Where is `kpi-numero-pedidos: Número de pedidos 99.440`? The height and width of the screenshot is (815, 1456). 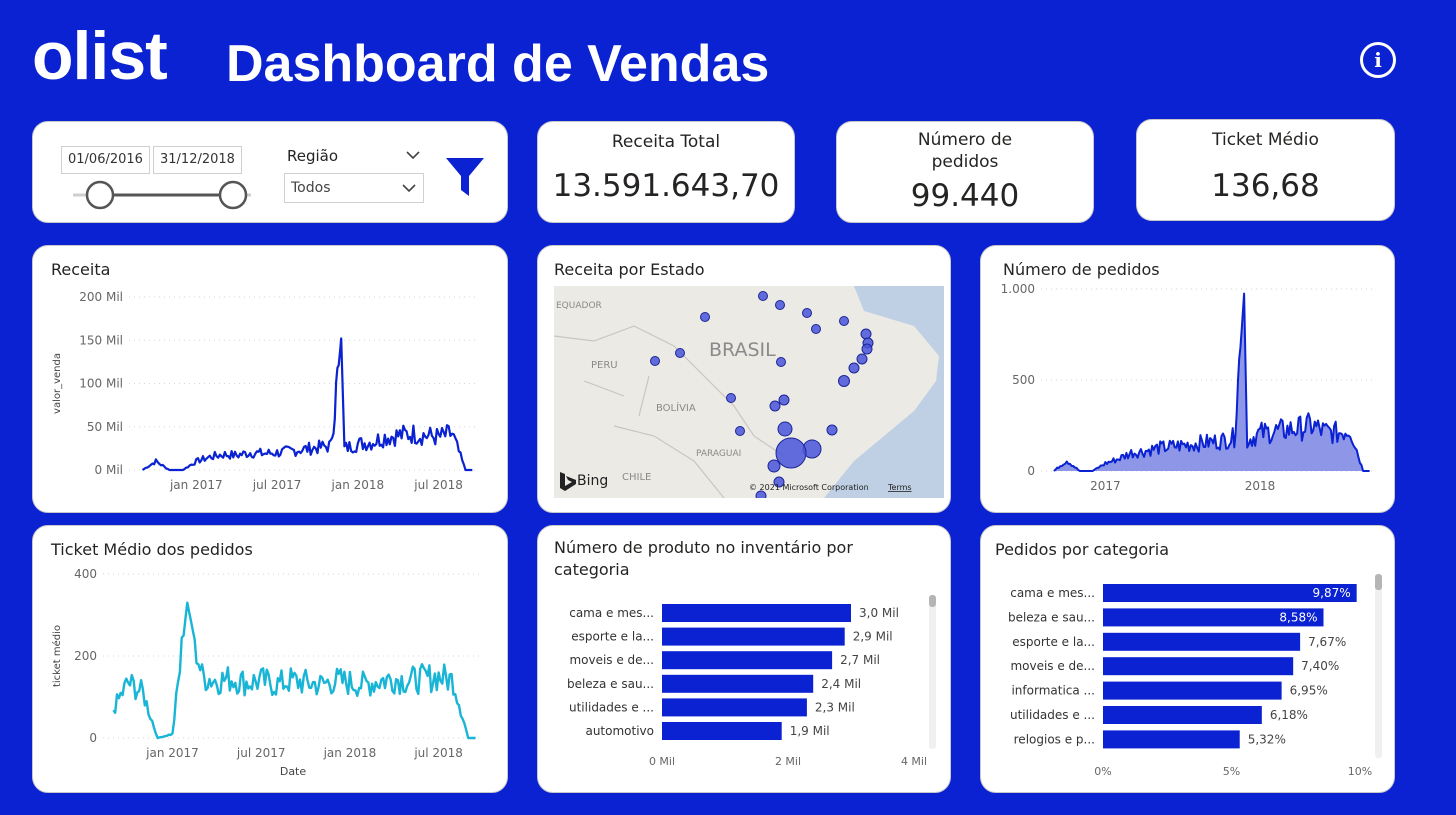
kpi-numero-pedidos: Número de pedidos 99.440 is located at coordinates (965, 172).